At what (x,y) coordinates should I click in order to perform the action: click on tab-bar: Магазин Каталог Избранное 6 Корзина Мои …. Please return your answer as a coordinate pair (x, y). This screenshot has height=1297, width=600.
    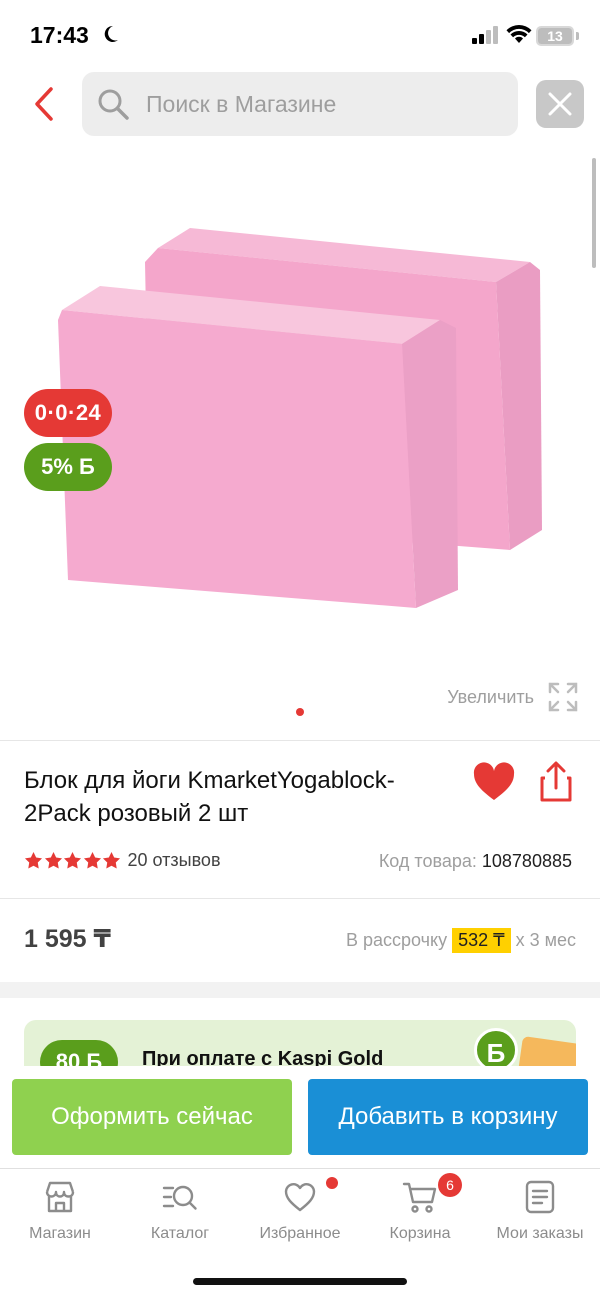
    Looking at the image, I should click on (300, 1213).